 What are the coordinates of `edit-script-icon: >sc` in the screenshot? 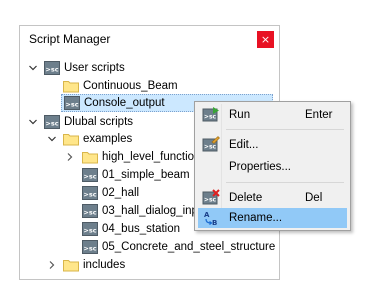 It's located at (211, 145).